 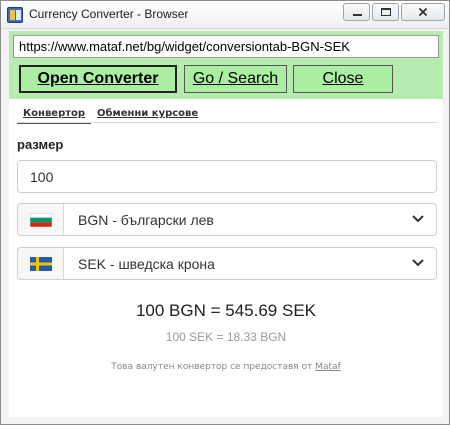 I want to click on to-currency-label: SEK - шведска крона, so click(x=146, y=264).